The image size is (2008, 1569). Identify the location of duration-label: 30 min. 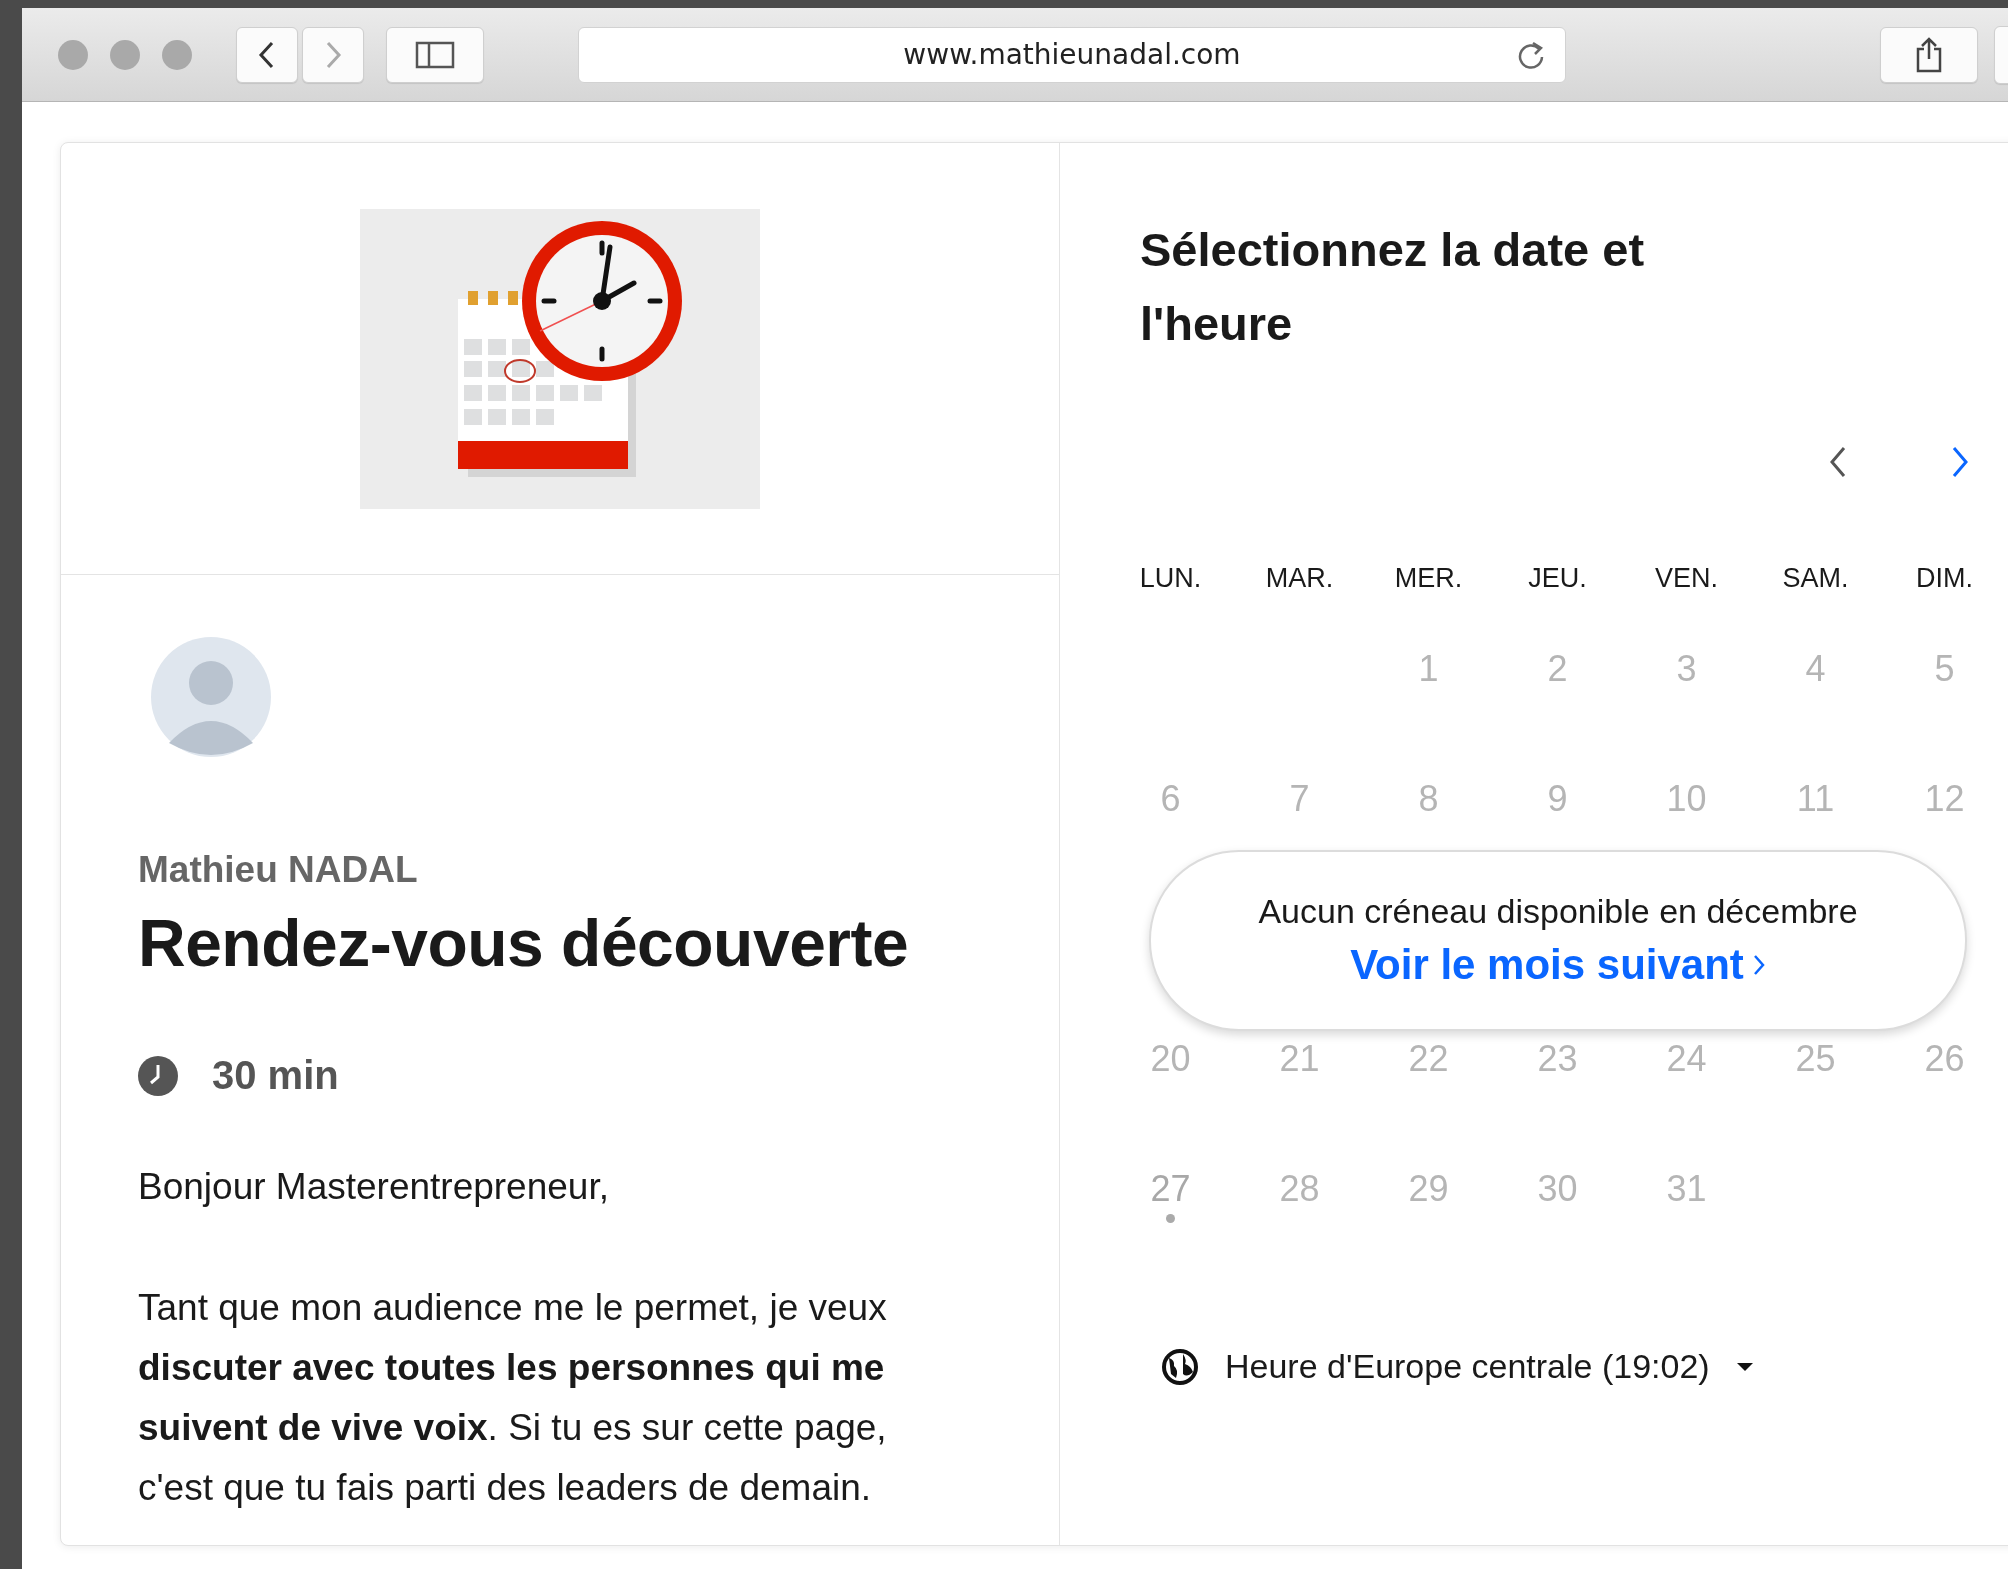
(275, 1075).